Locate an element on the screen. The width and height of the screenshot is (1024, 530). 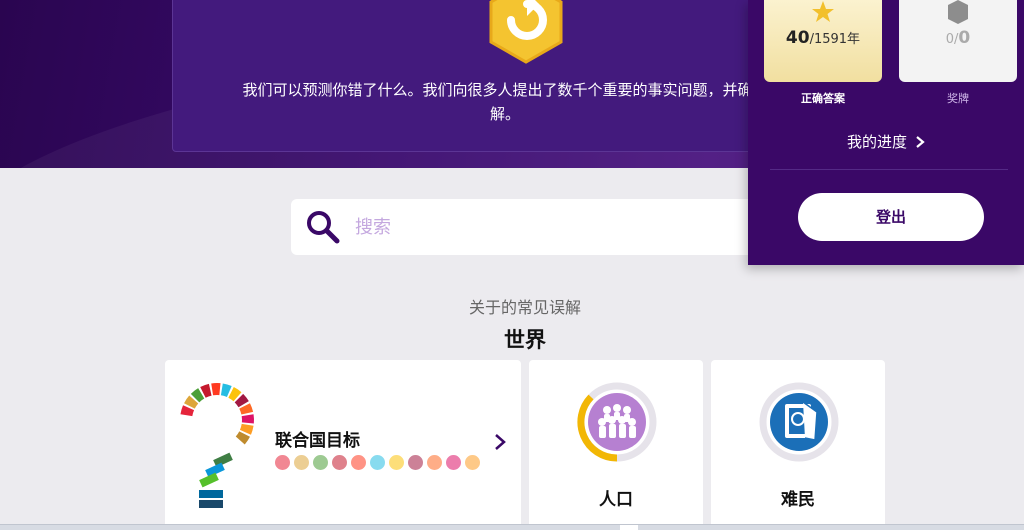
badges-count-prefix: 0/ is located at coordinates (952, 39).